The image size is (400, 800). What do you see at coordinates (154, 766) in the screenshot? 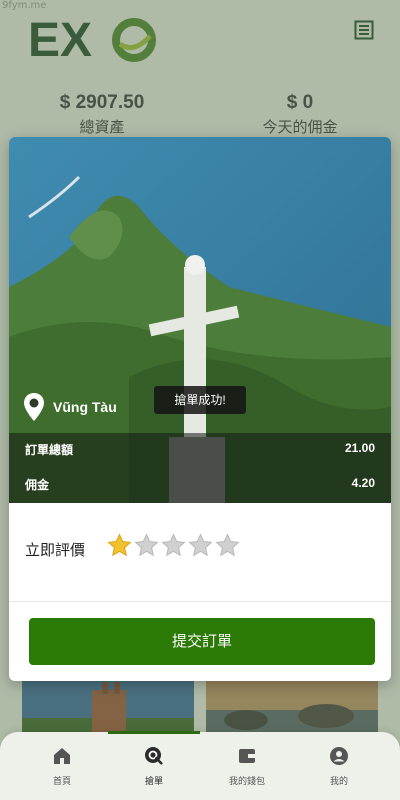
I see `nav-item-grab-order: 搶單` at bounding box center [154, 766].